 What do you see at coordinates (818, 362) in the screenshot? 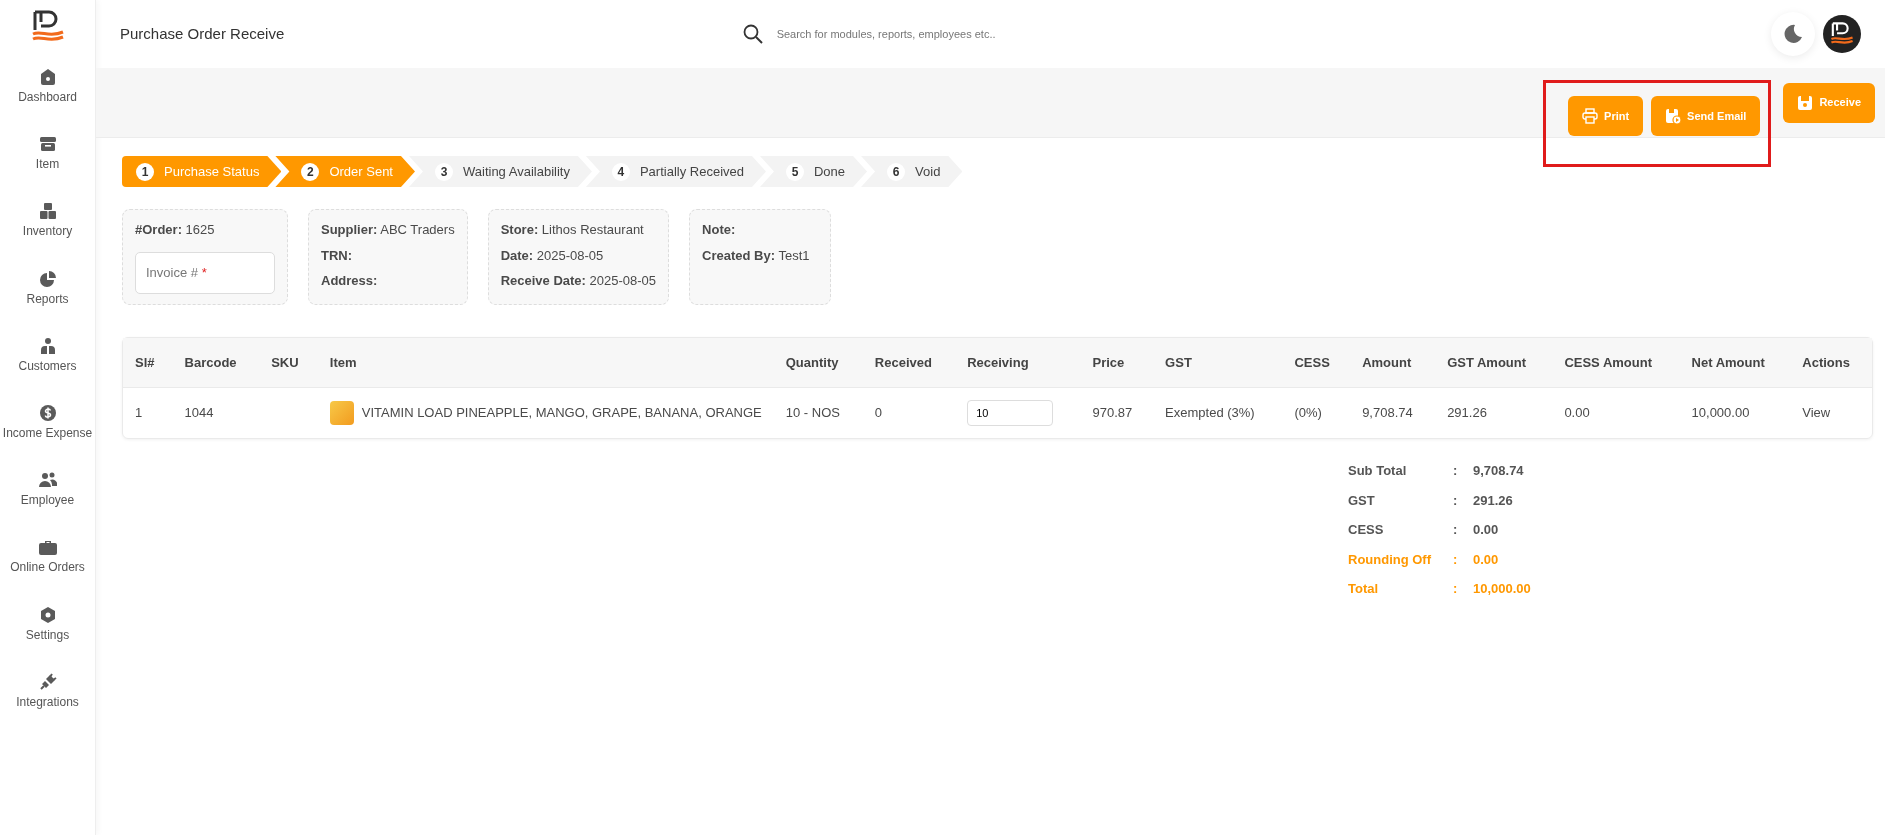
I see `column-header: Quantity` at bounding box center [818, 362].